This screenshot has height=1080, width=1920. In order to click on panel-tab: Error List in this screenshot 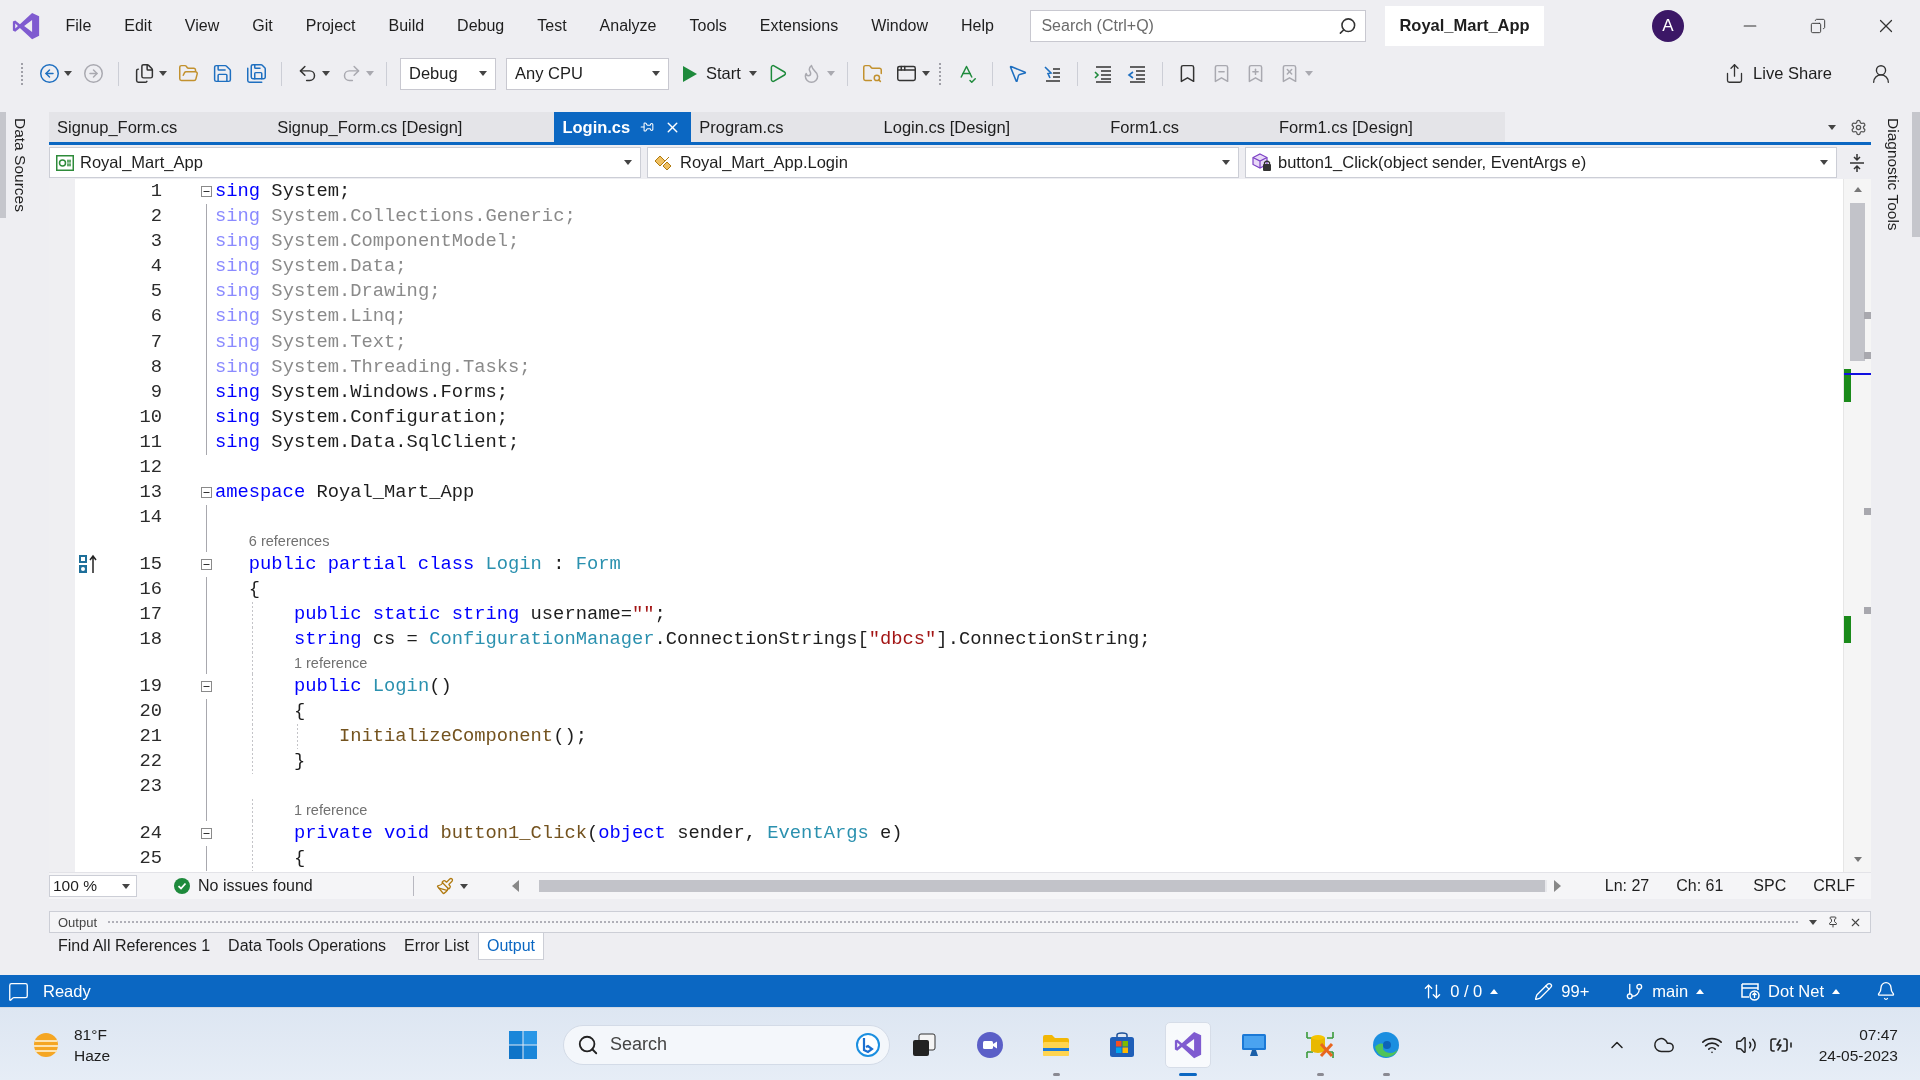, I will do `click(436, 946)`.